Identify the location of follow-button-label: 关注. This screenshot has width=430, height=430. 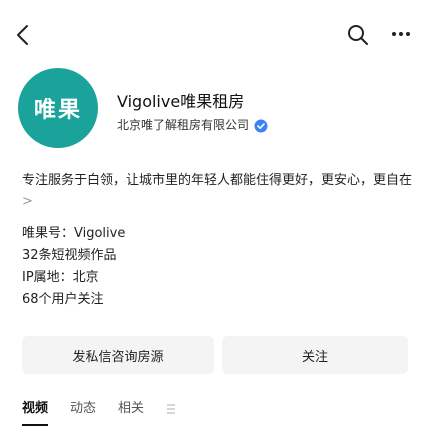
(314, 357).